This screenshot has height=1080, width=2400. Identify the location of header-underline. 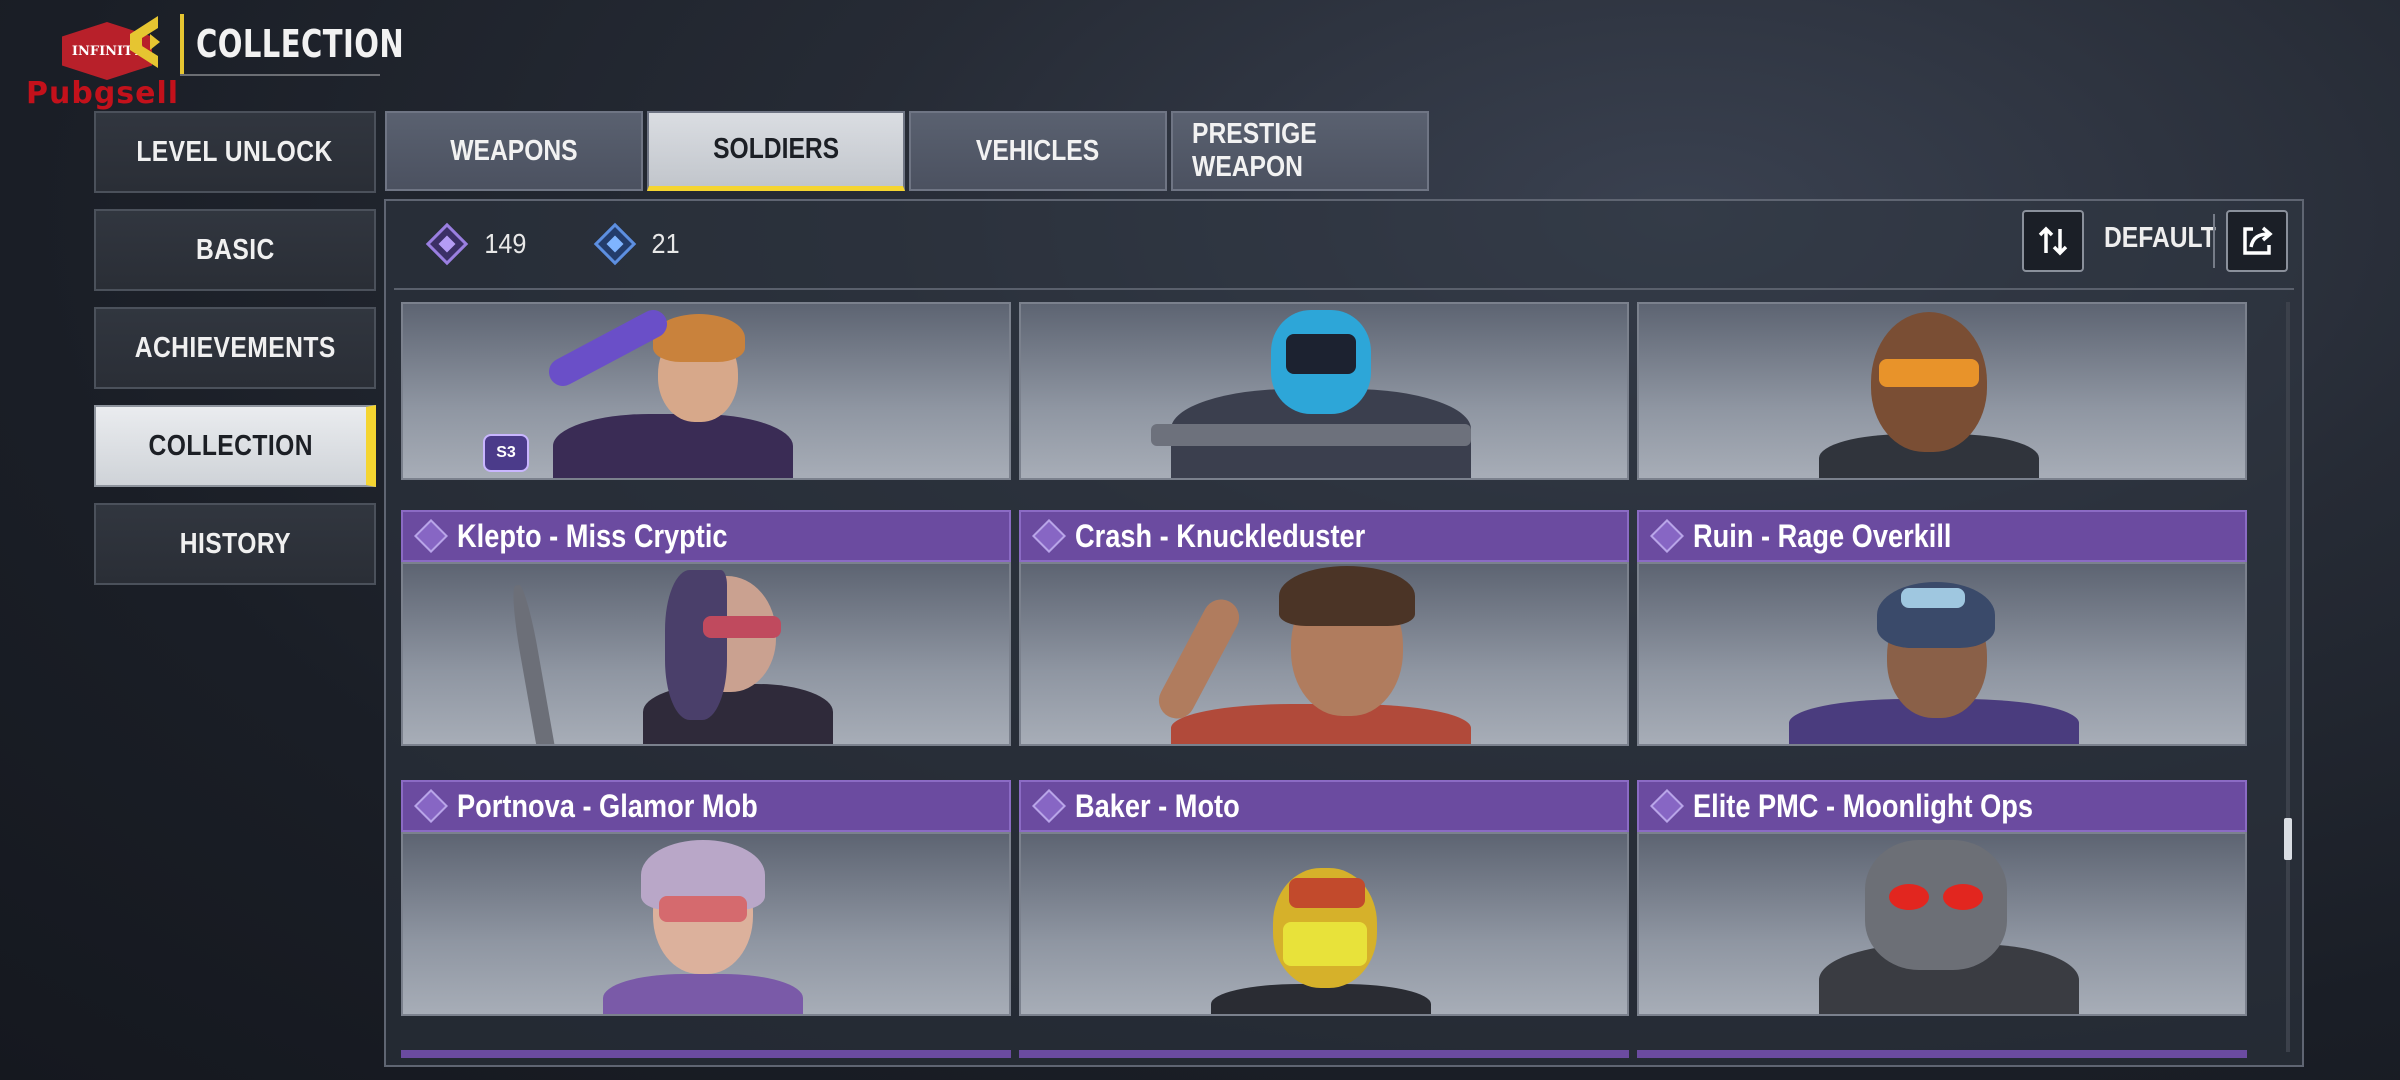
(280, 75).